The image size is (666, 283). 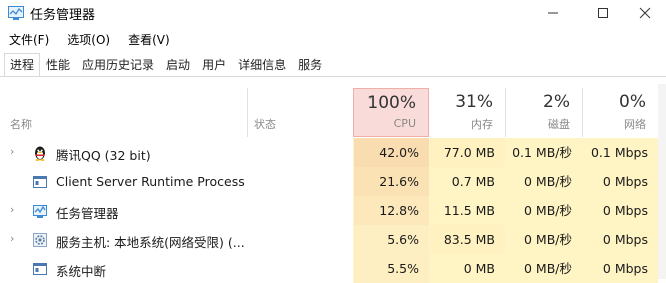 I want to click on tab-bar: 进程 性能 应用历史记录 启动 用户 详细信息 服务, so click(x=166, y=65).